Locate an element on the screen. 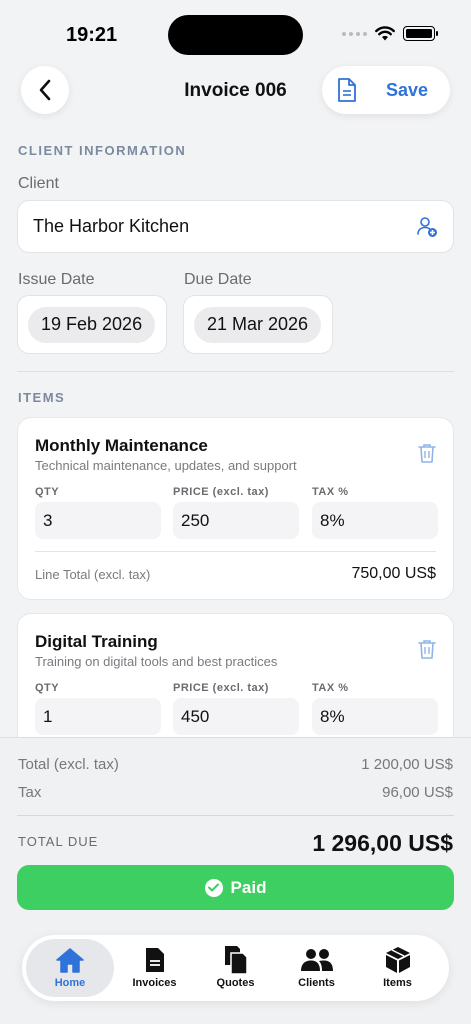  line-total-value: 750,00 US$ is located at coordinates (393, 573).